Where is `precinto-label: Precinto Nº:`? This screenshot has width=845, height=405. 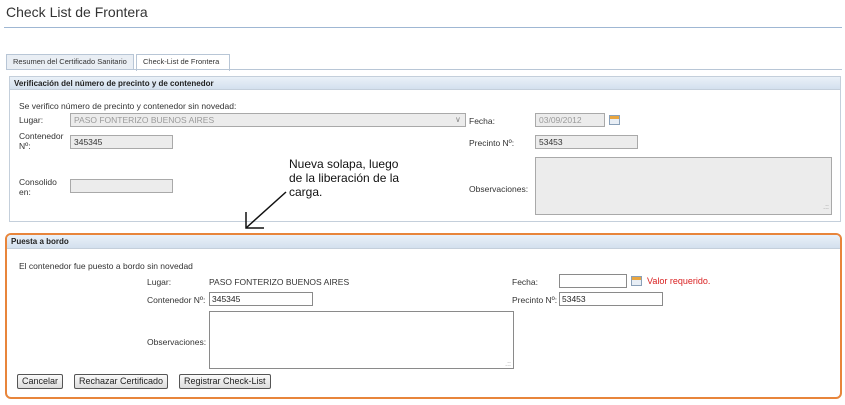 precinto-label: Precinto Nº: is located at coordinates (492, 143).